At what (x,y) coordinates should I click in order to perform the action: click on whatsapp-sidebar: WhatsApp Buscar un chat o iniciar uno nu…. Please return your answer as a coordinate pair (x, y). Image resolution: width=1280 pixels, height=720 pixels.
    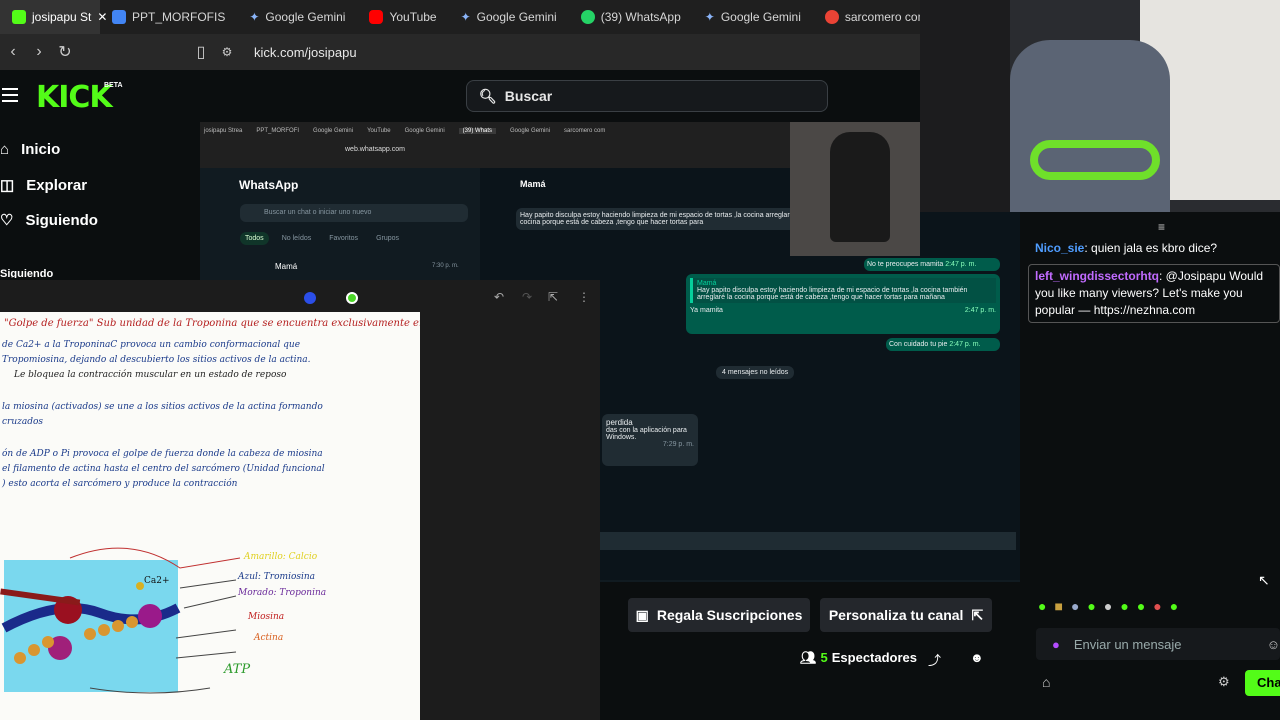
    Looking at the image, I should click on (340, 223).